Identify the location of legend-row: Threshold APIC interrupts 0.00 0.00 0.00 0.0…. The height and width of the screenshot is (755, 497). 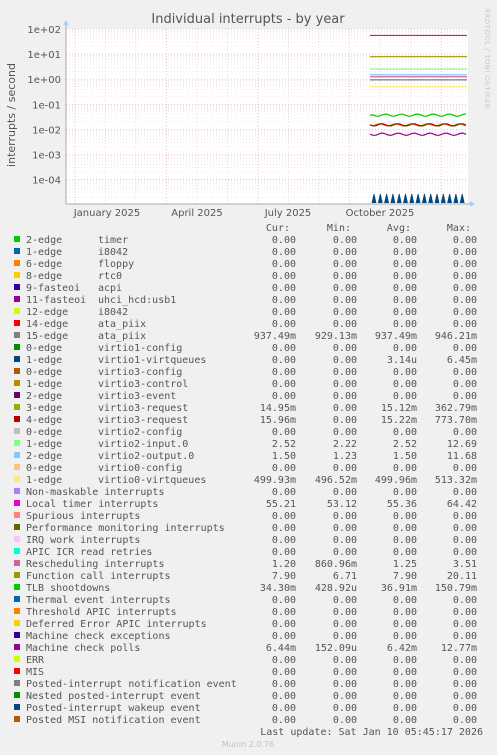
(245, 612).